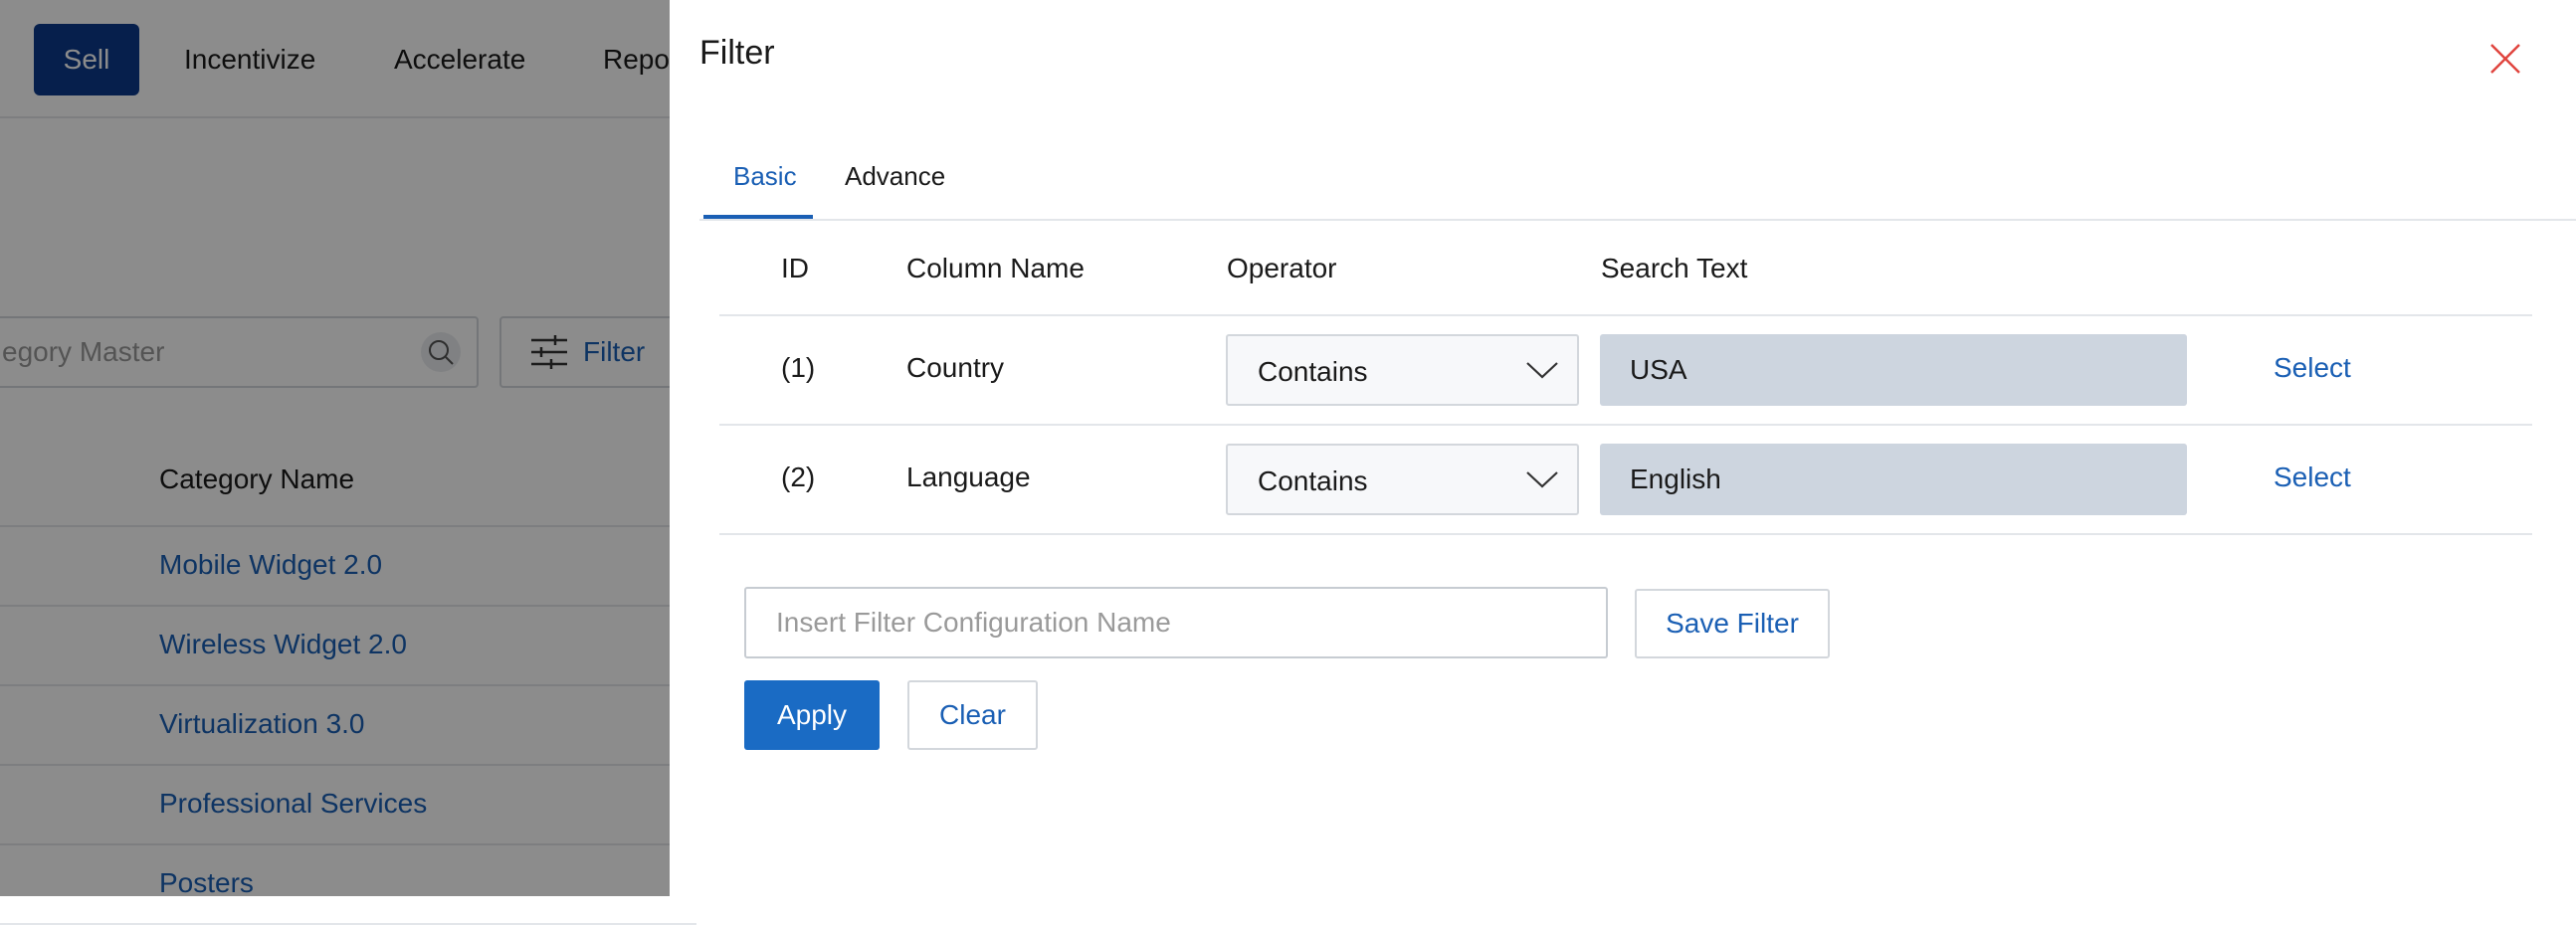 This screenshot has width=2576, height=925. I want to click on column-header-operator: Operator, so click(1282, 268).